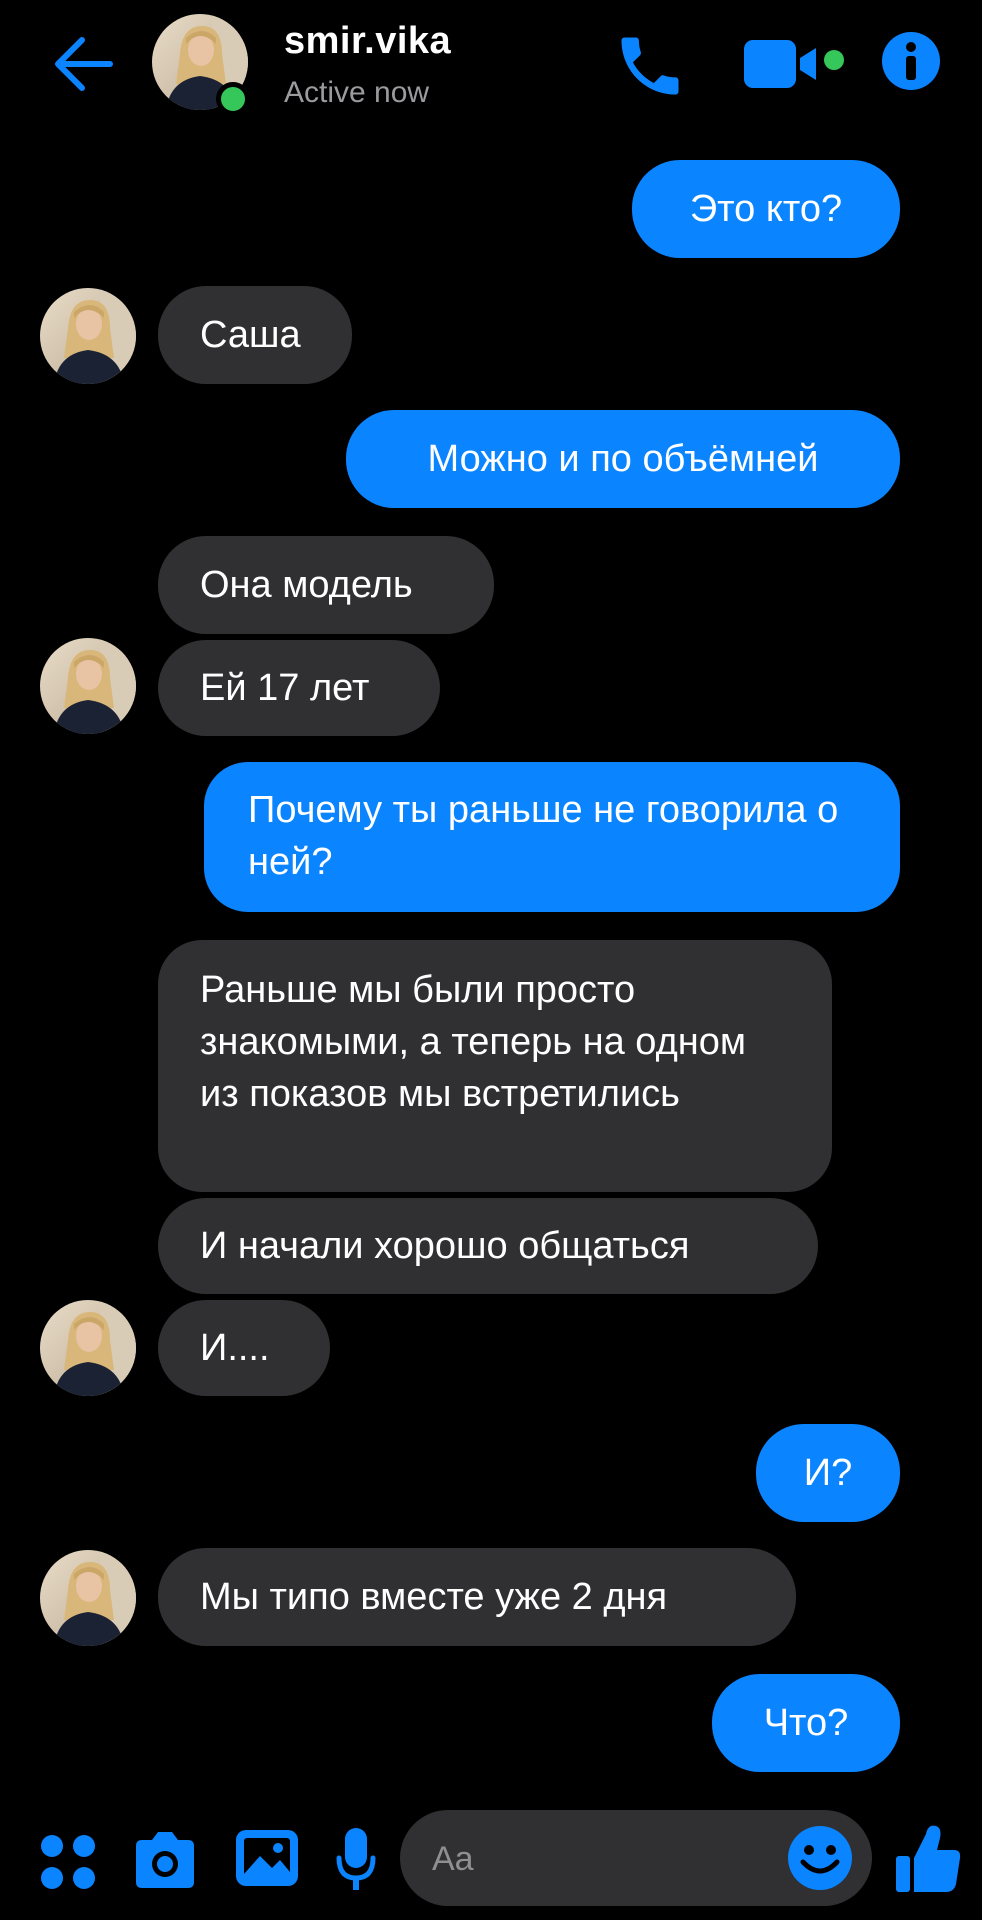 Image resolution: width=982 pixels, height=1920 pixels. I want to click on outgoing-message: Можно и по объёмней, so click(623, 459).